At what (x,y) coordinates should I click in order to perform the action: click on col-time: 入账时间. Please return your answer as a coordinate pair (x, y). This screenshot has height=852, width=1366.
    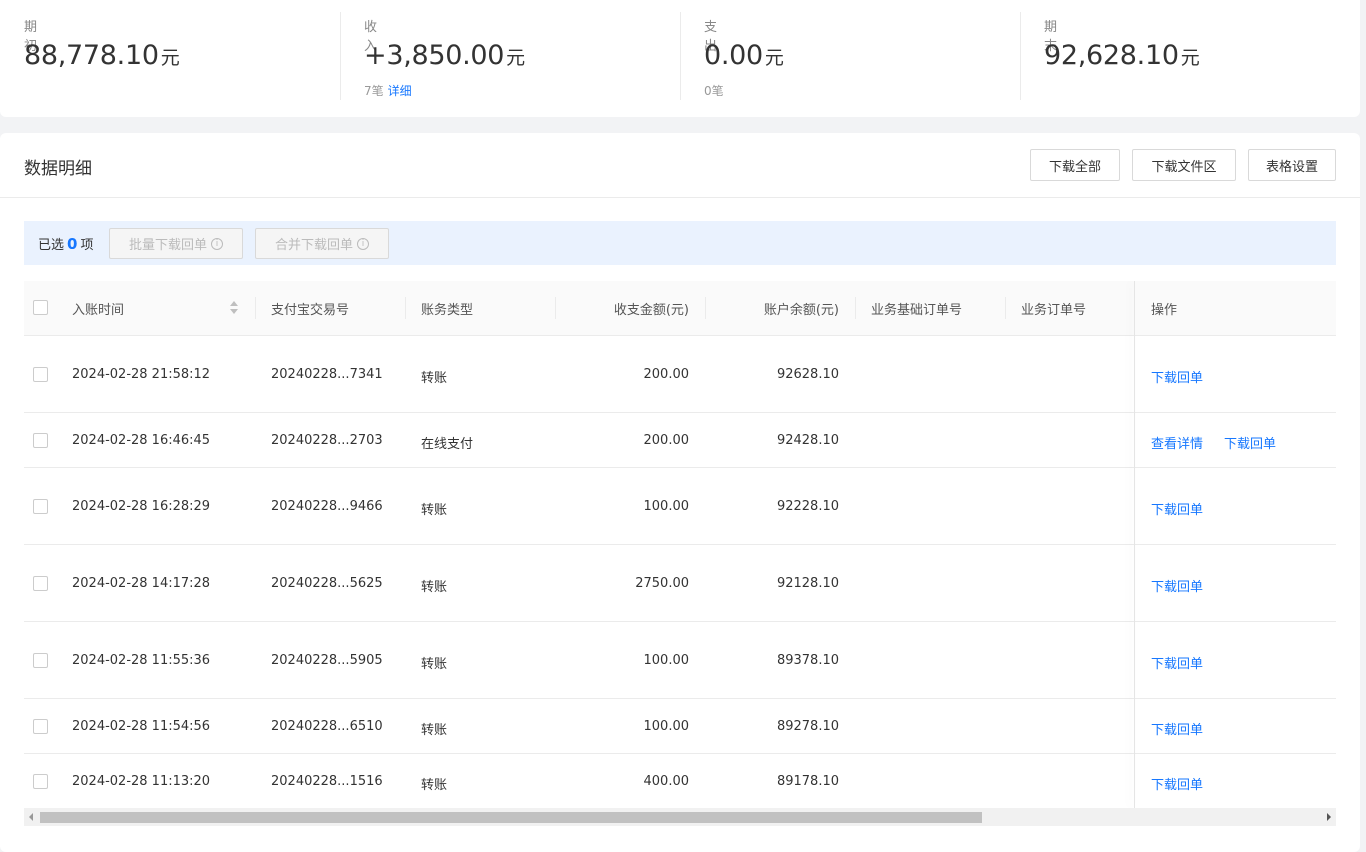
    Looking at the image, I should click on (98, 308).